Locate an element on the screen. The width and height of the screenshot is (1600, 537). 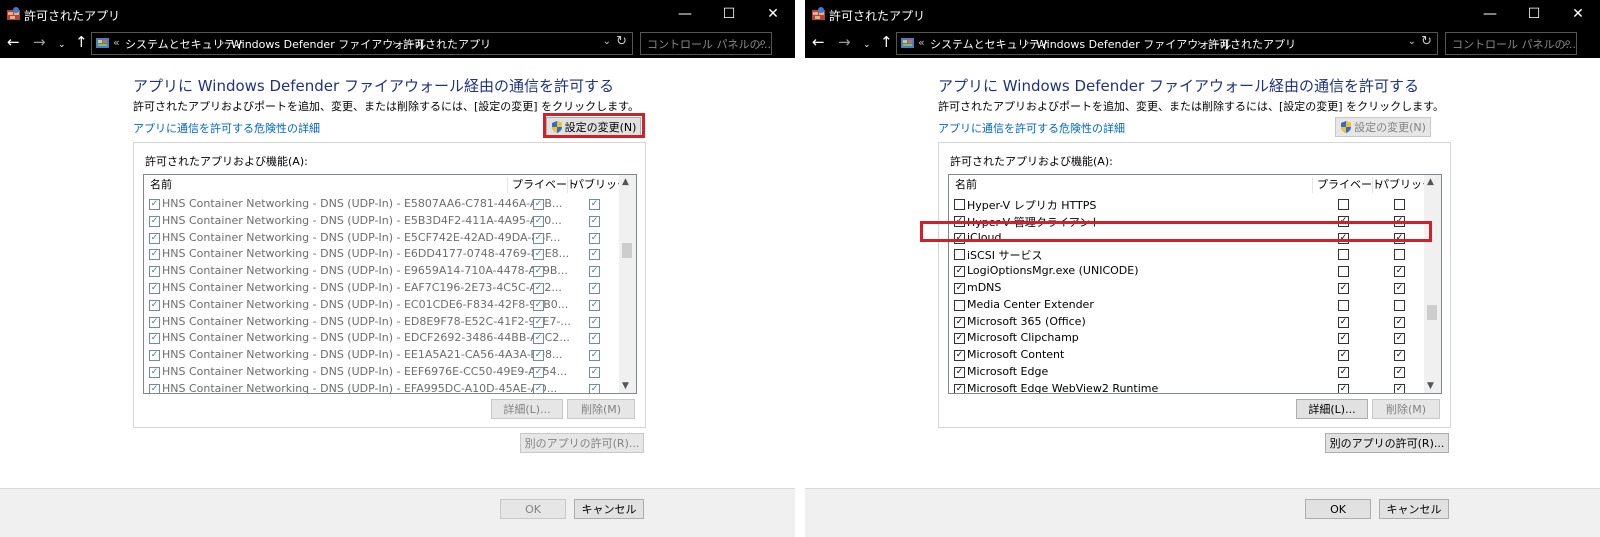
private-checkbox is located at coordinates (1343, 272).